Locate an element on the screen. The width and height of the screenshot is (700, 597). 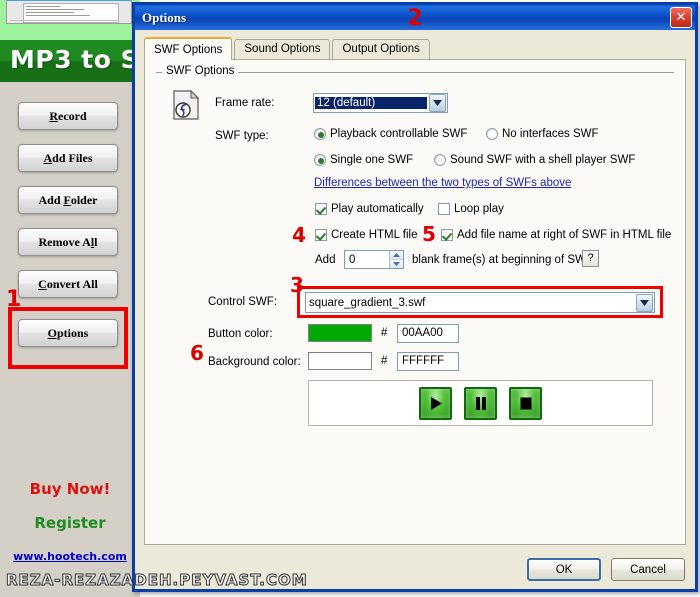
background-color-swatch is located at coordinates (340, 361).